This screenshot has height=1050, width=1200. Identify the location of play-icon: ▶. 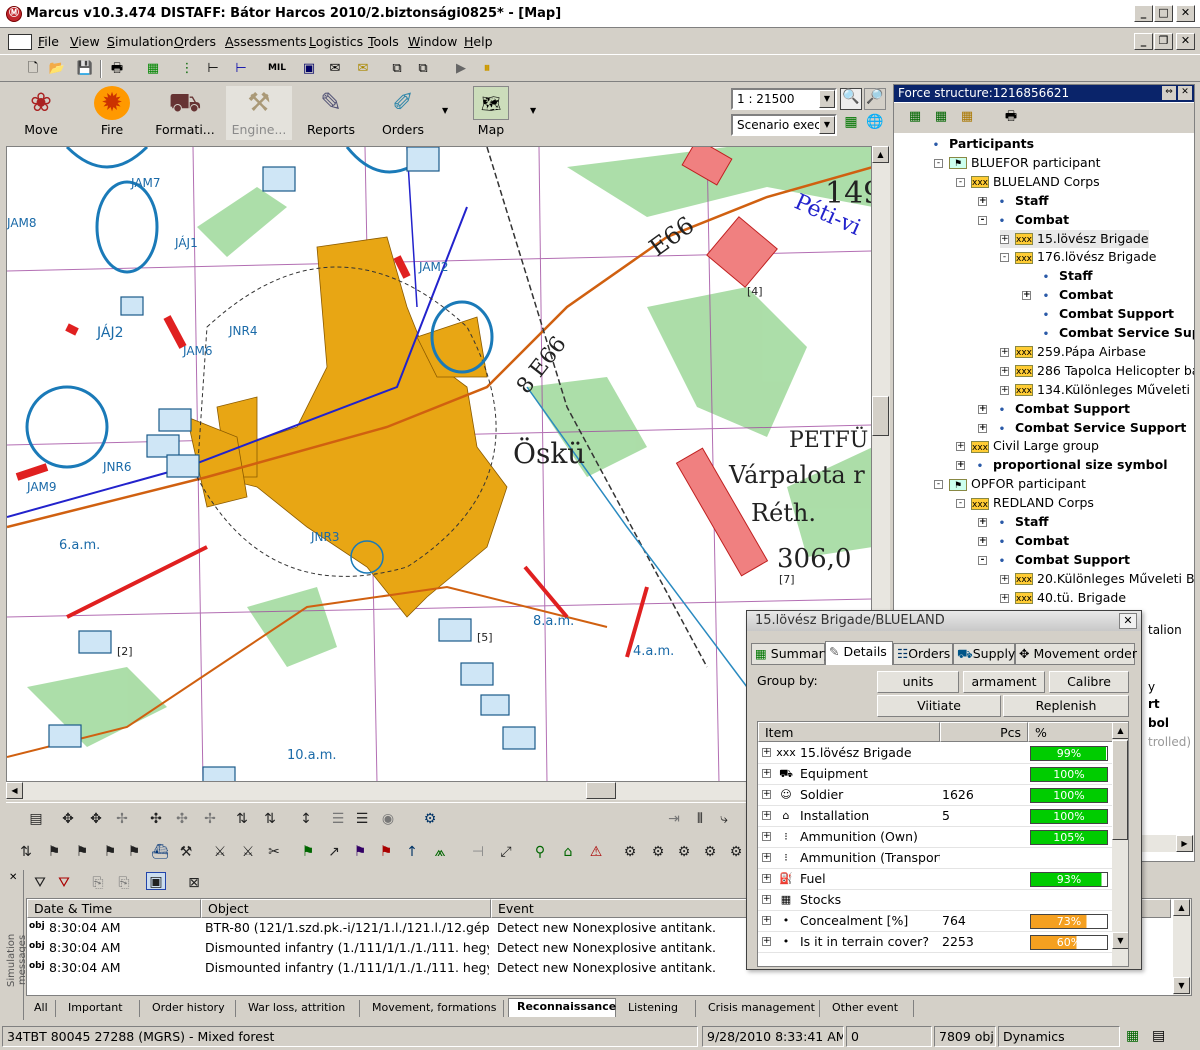
(461, 68).